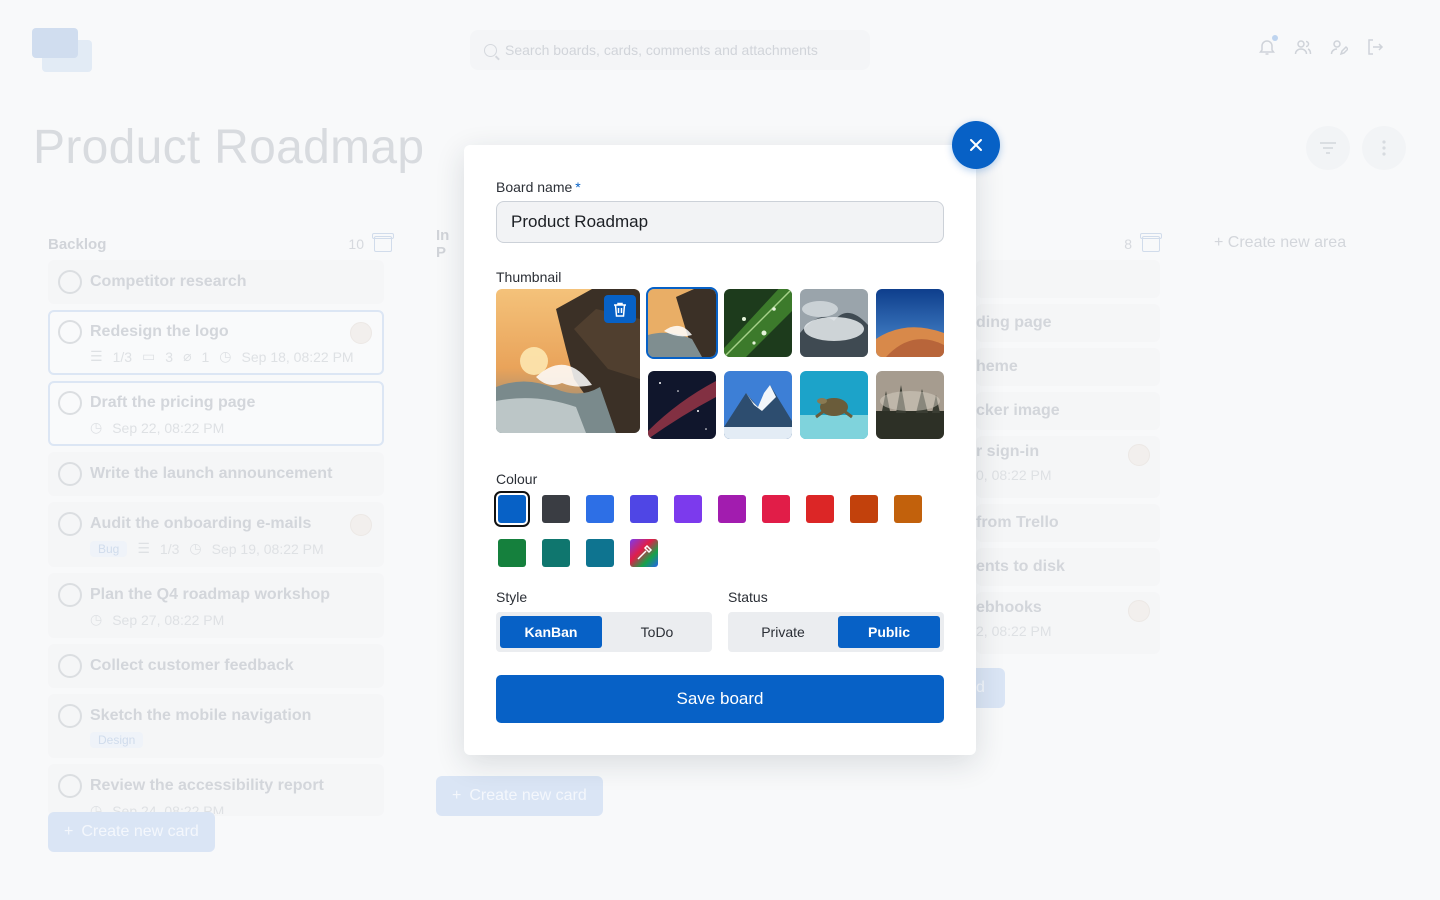 The height and width of the screenshot is (900, 1440). What do you see at coordinates (534, 187) in the screenshot?
I see `board-name-label: Board name` at bounding box center [534, 187].